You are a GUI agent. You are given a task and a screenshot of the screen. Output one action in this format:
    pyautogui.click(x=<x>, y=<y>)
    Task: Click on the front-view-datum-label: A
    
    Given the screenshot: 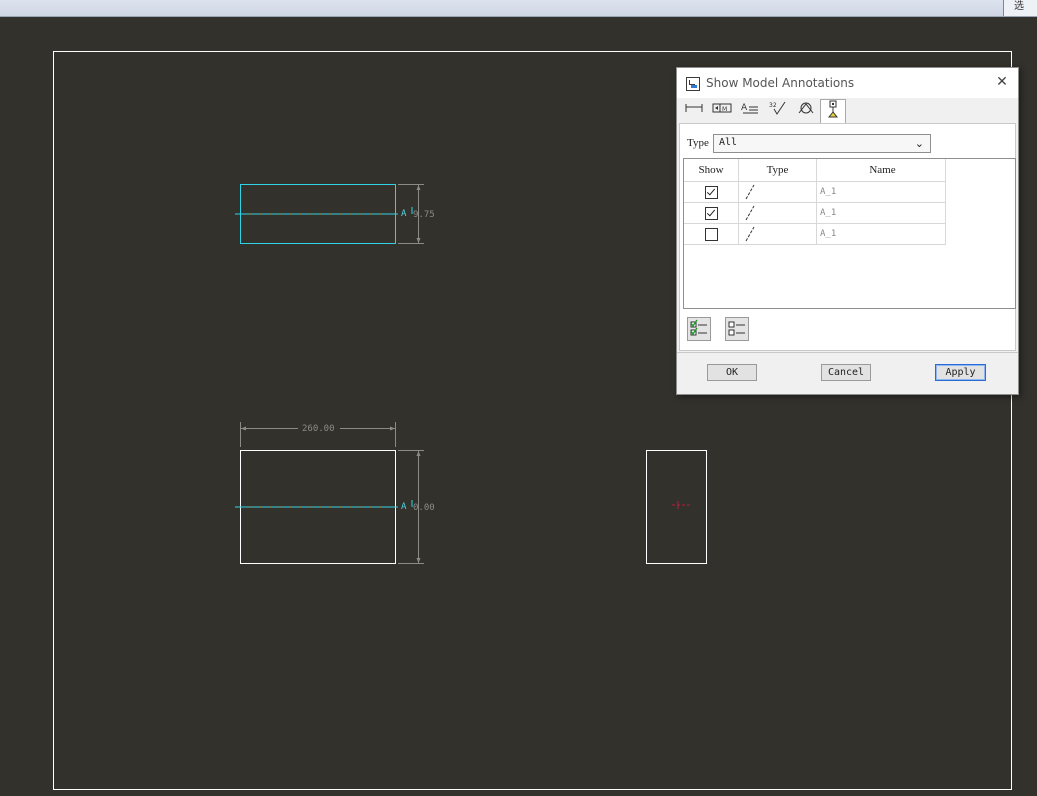 What is the action you would take?
    pyautogui.click(x=404, y=507)
    